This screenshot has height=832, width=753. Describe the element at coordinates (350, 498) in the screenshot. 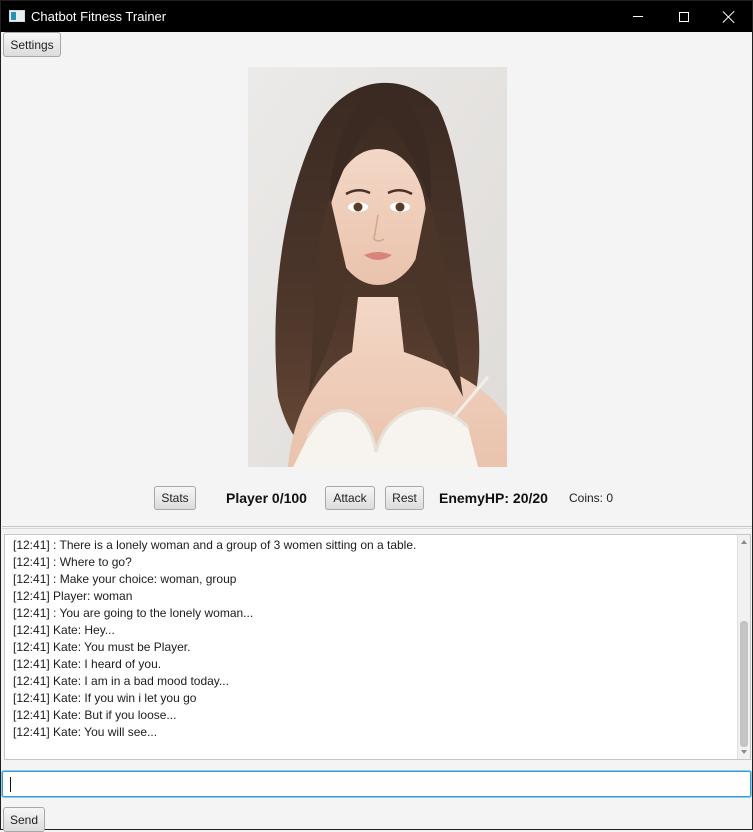

I see `attack-button: Attack` at that location.